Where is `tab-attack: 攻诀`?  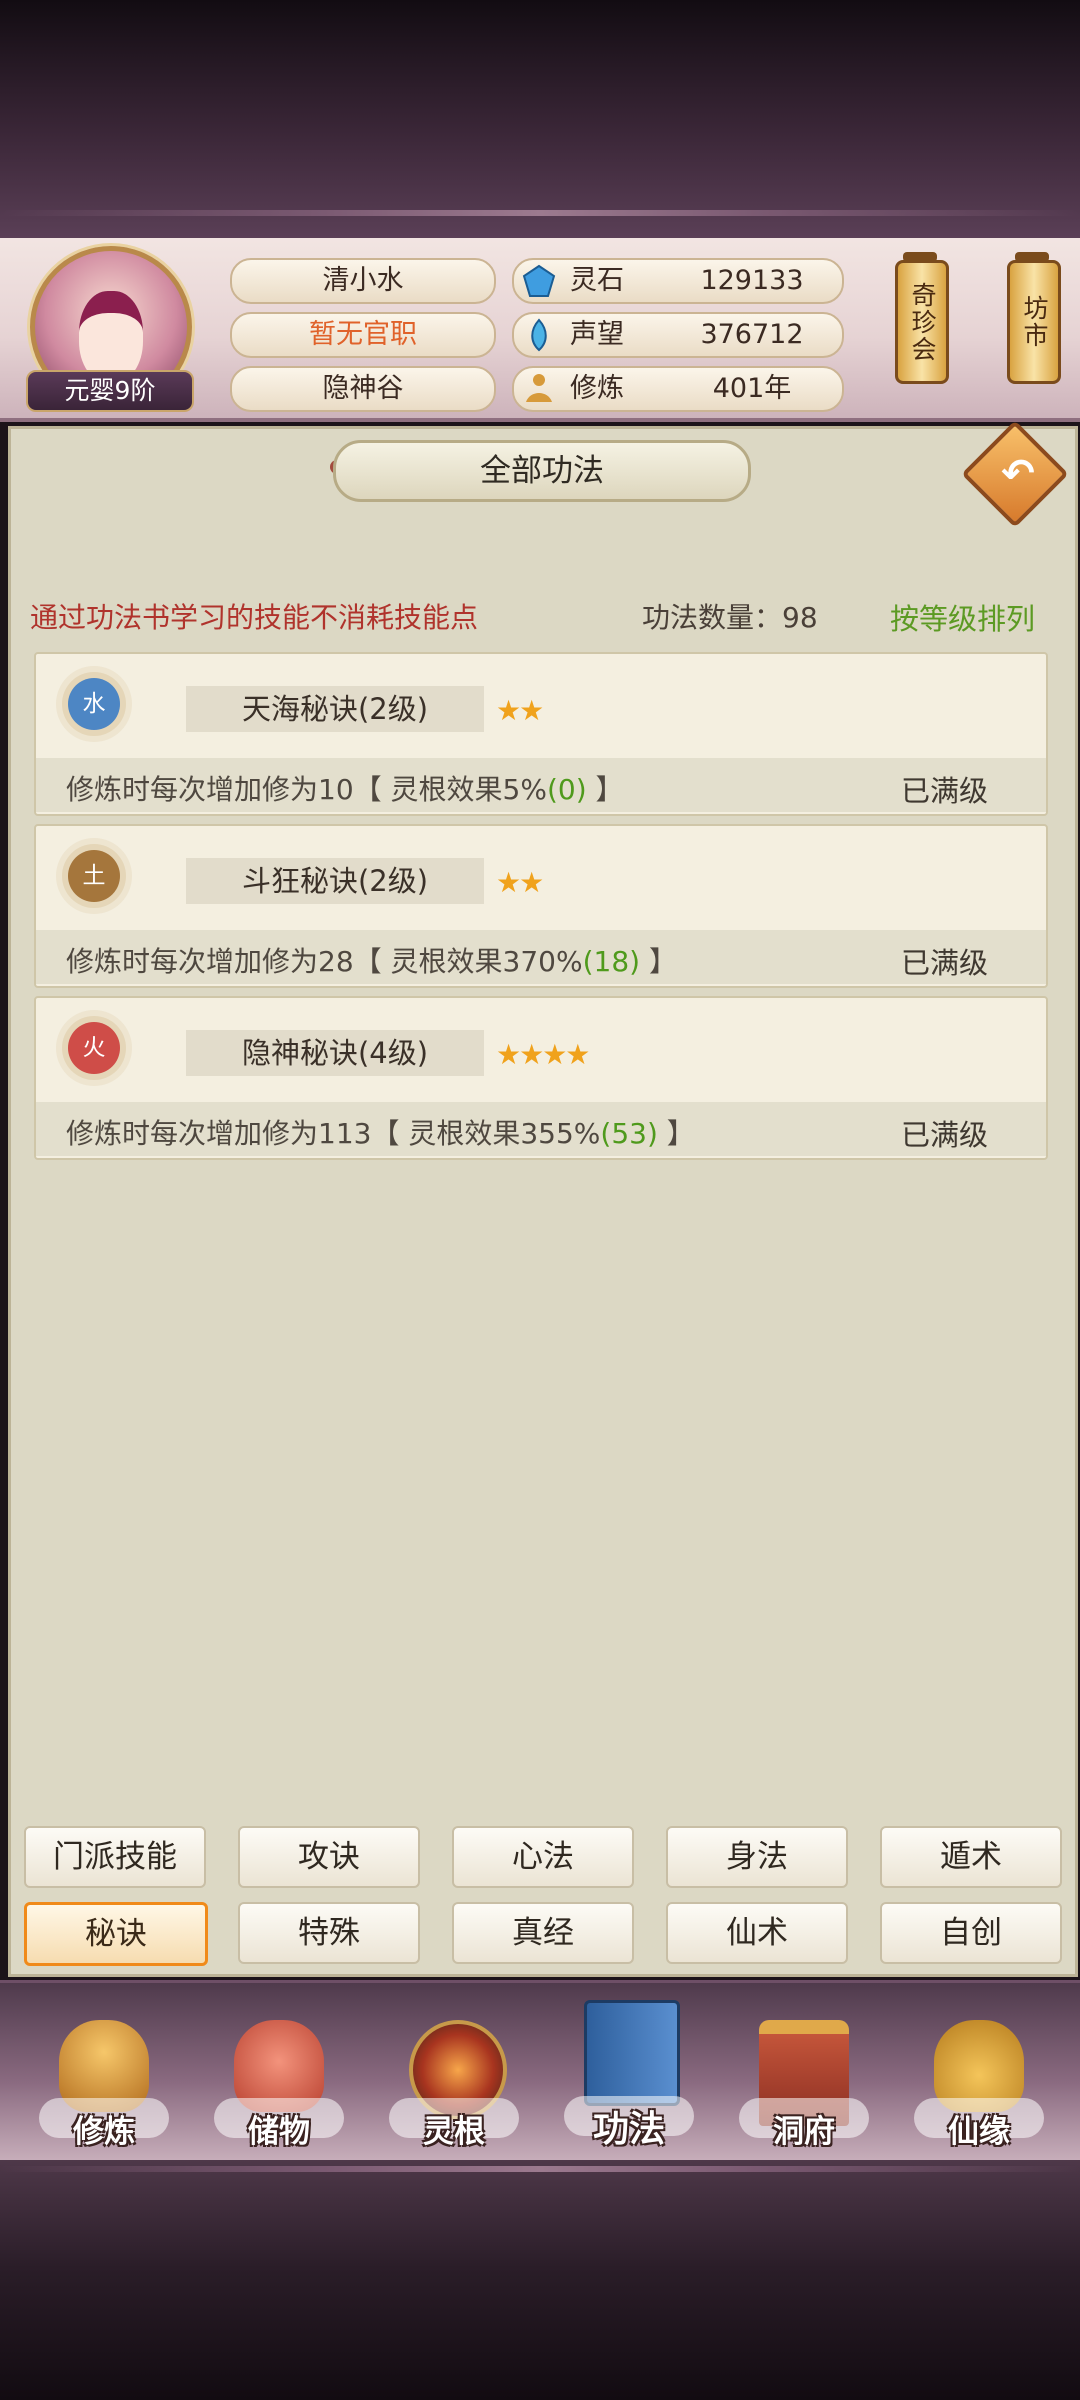
tab-attack: 攻诀 is located at coordinates (329, 1857).